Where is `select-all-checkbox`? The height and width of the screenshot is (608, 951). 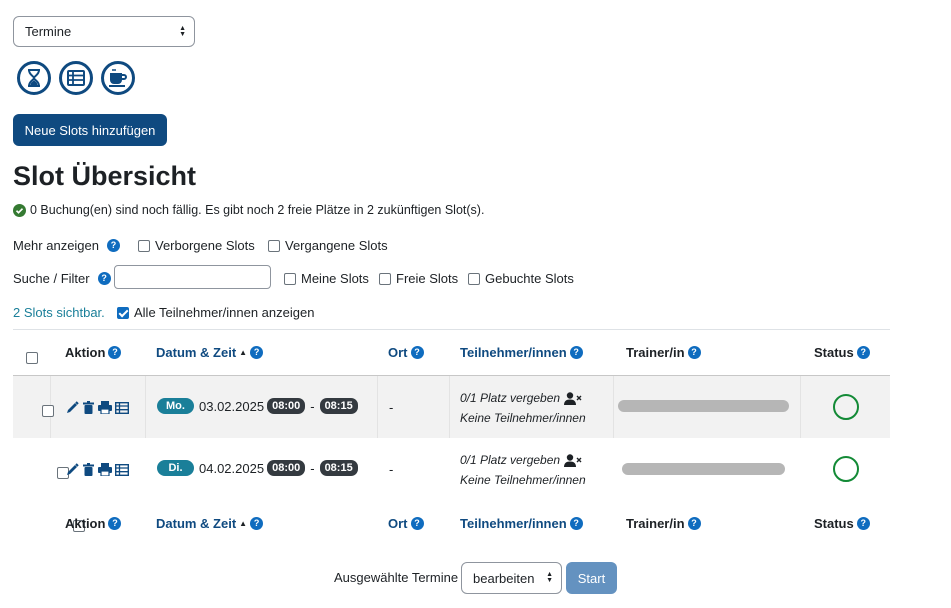
select-all-checkbox is located at coordinates (32, 357).